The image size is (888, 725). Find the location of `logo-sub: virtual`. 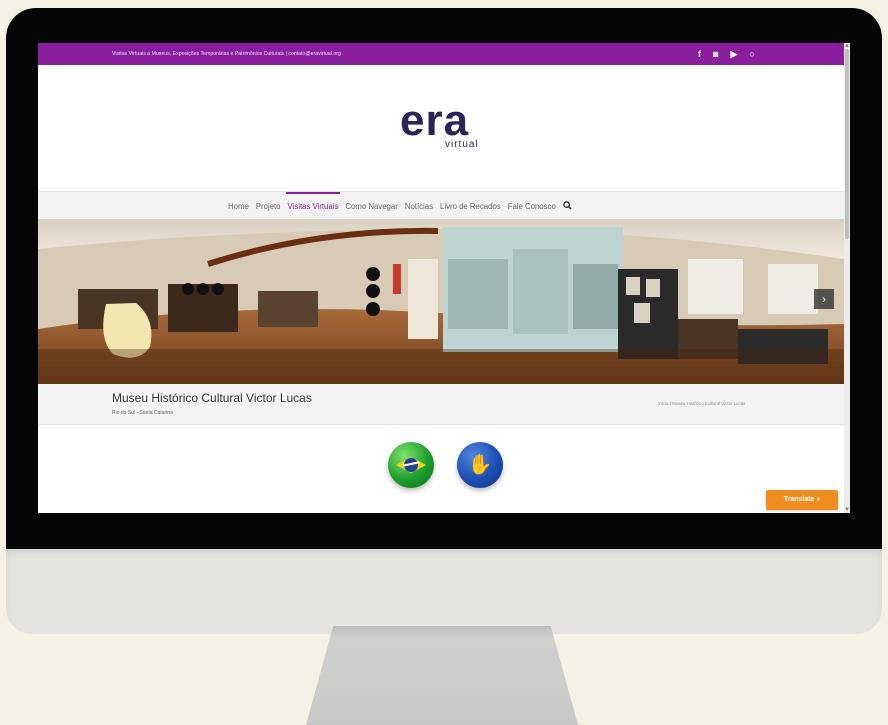

logo-sub: virtual is located at coordinates (462, 144).